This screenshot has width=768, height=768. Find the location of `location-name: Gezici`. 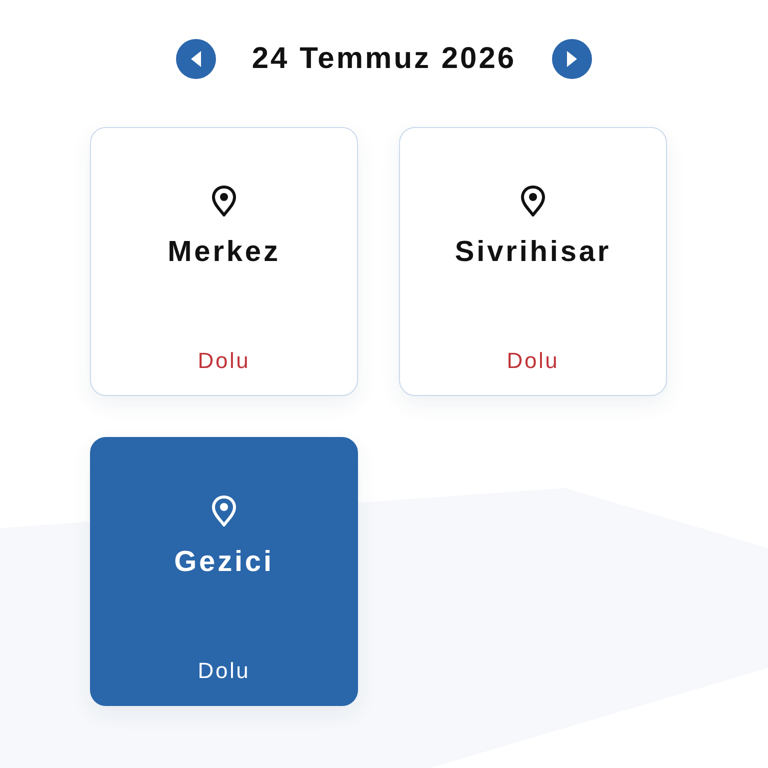

location-name: Gezici is located at coordinates (224, 562).